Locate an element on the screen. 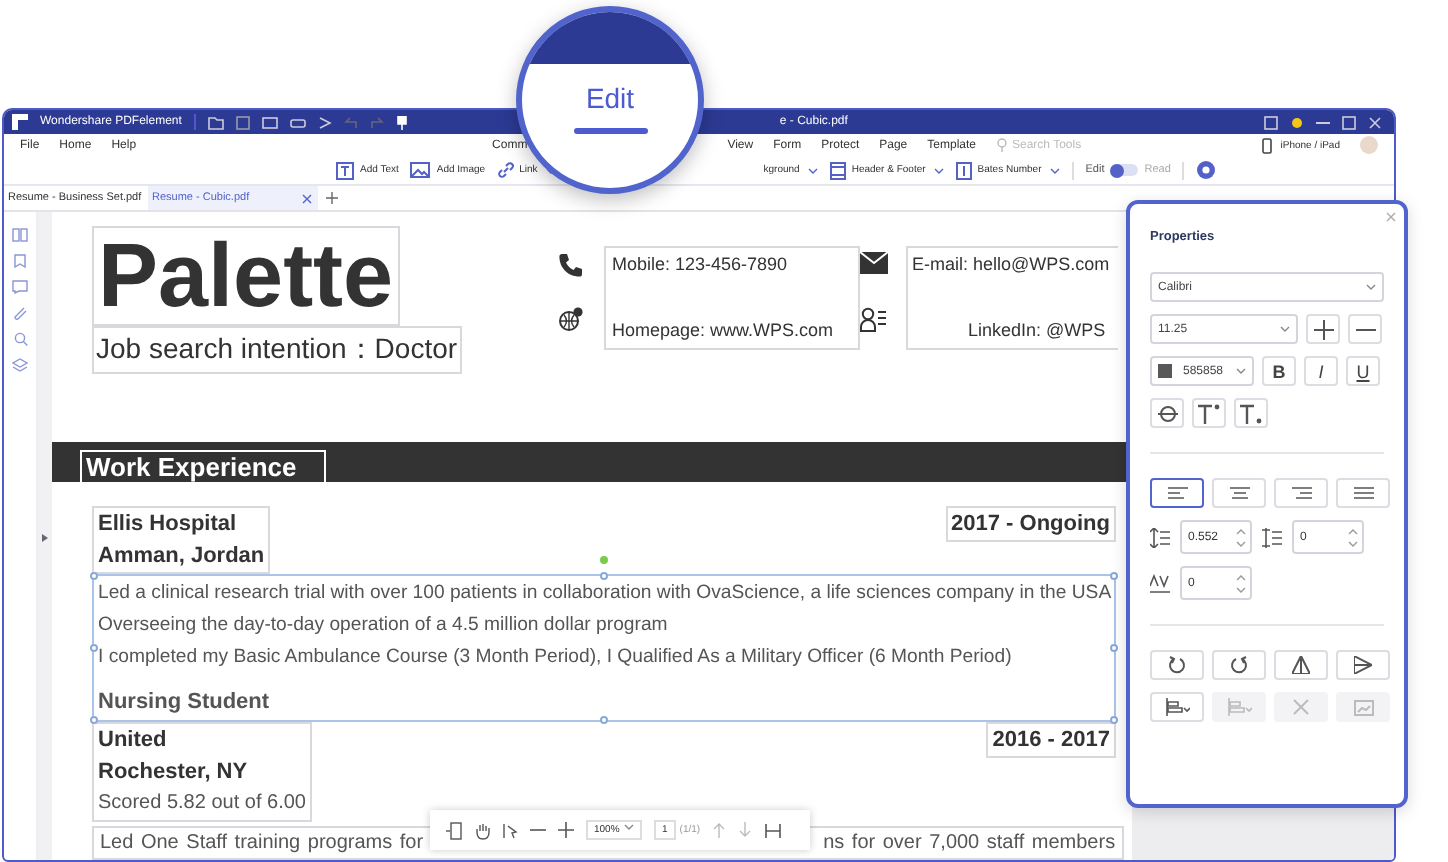 This screenshot has height=862, width=1448. school-name: United is located at coordinates (202, 740).